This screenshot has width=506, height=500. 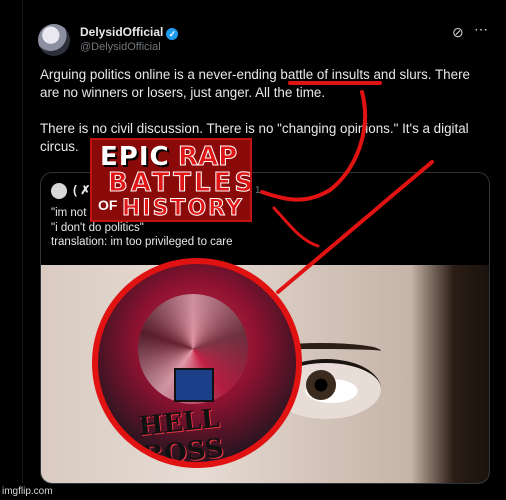 I want to click on arrow-curve-annotation, so click(x=313, y=146).